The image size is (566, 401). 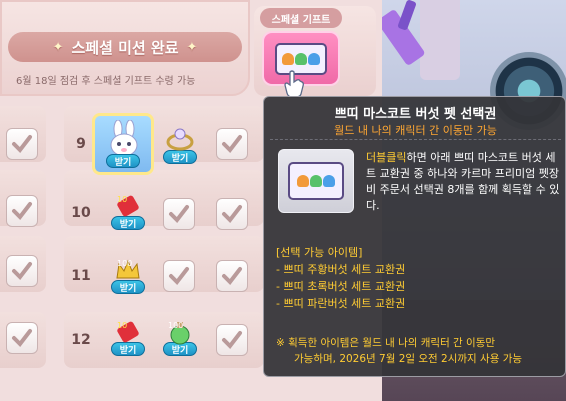 I want to click on tooltip-subtitle: 월드 내 나의 캐릭터 간 이동만 가능, so click(x=415, y=130).